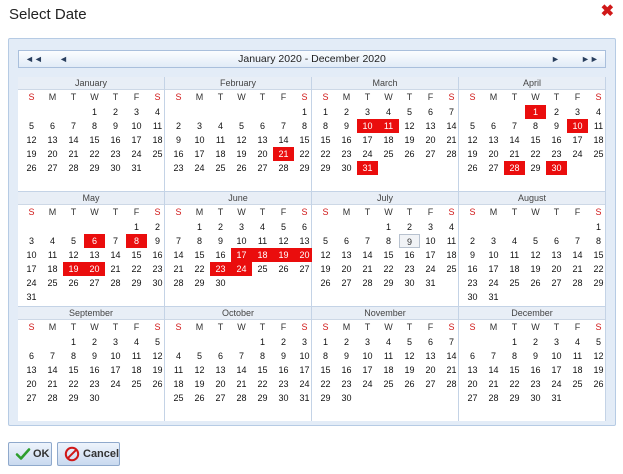 Image resolution: width=623 pixels, height=474 pixels. I want to click on month-header: October, so click(238, 313).